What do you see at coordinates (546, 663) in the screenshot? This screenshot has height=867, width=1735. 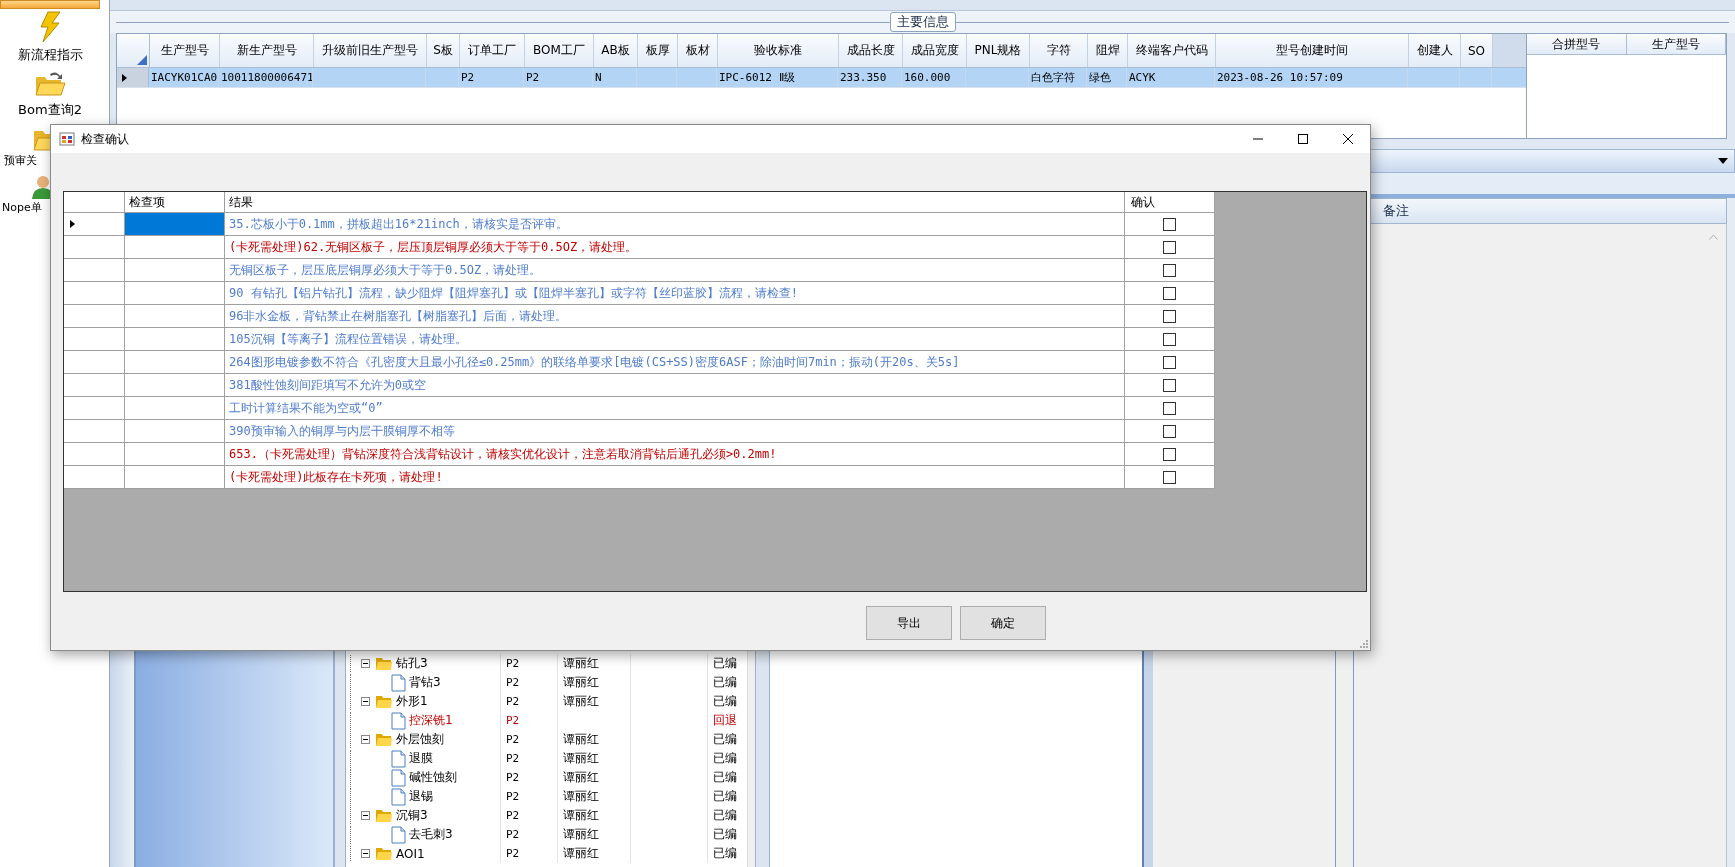 I see `tree-row: 钻孔3 P2 谭丽红 已编` at bounding box center [546, 663].